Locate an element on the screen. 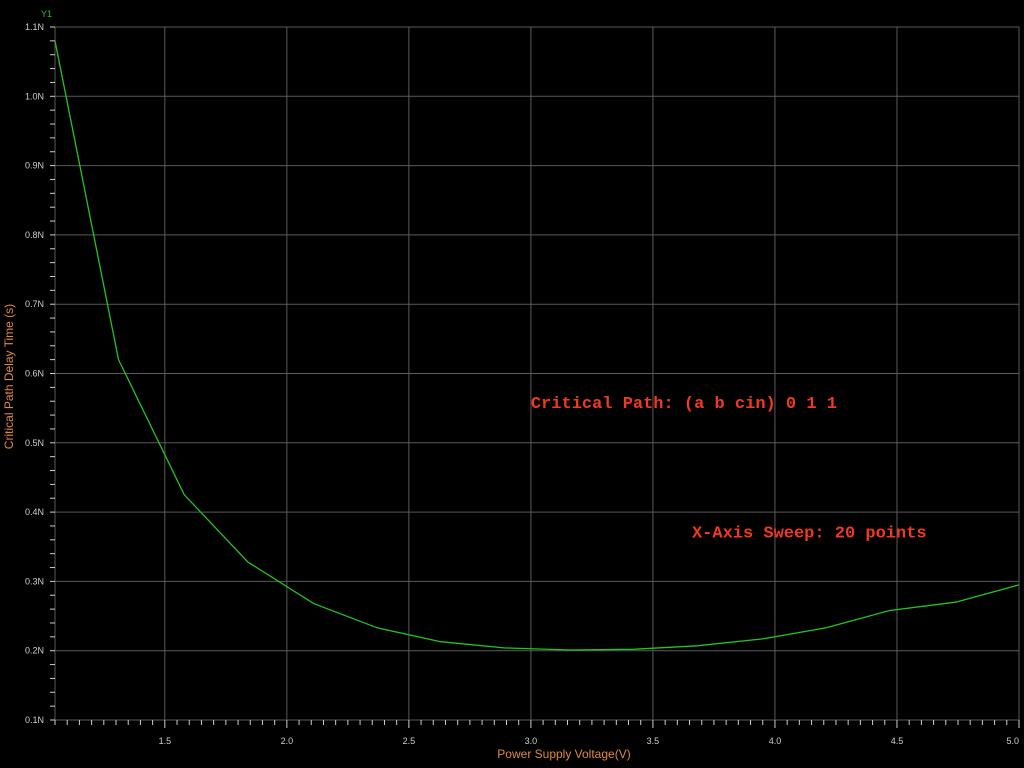 The height and width of the screenshot is (768, 1024). y-tick-label: 0.8N is located at coordinates (34, 235).